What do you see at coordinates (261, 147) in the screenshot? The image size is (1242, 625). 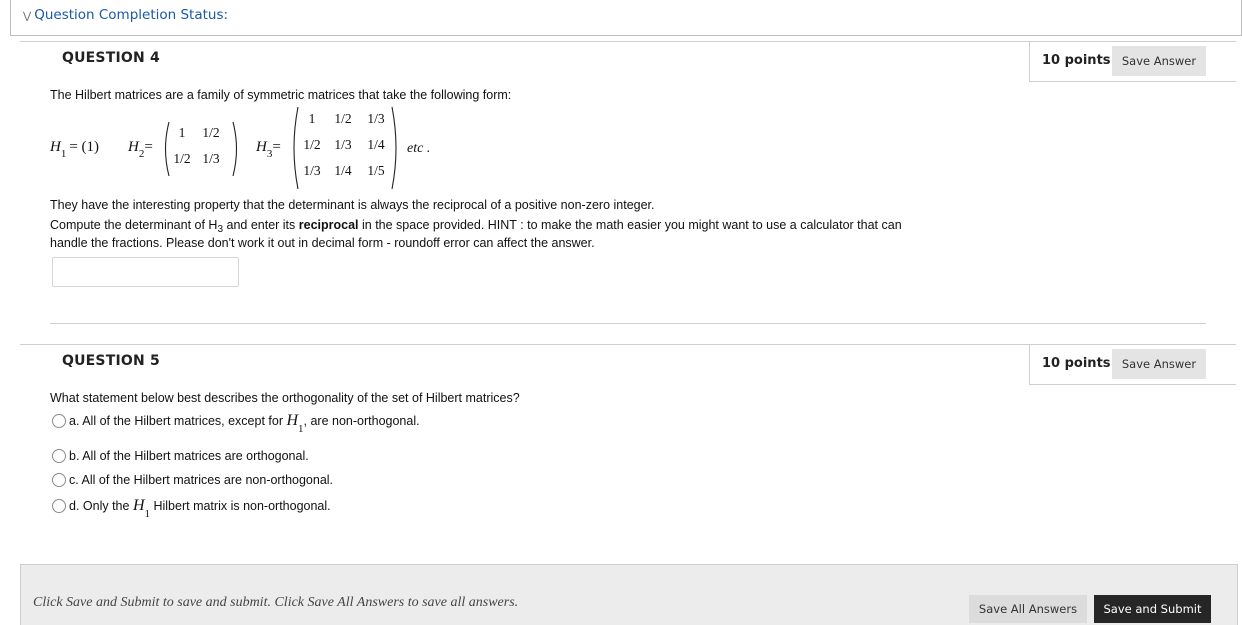 I see `h3-symbol: H` at bounding box center [261, 147].